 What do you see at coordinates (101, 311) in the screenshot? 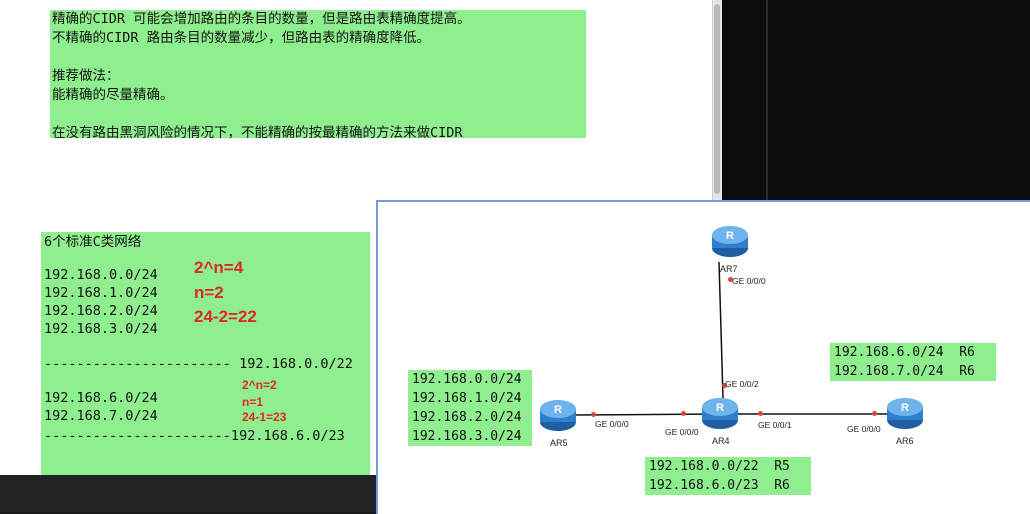
I see `subnet-line: 192.168.2.0/24` at bounding box center [101, 311].